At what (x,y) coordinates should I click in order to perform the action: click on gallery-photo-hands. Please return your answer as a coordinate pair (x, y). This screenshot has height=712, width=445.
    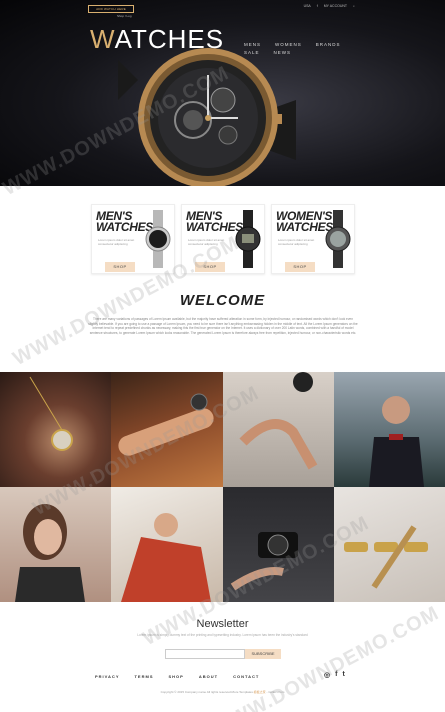
    Looking at the image, I should click on (278, 429).